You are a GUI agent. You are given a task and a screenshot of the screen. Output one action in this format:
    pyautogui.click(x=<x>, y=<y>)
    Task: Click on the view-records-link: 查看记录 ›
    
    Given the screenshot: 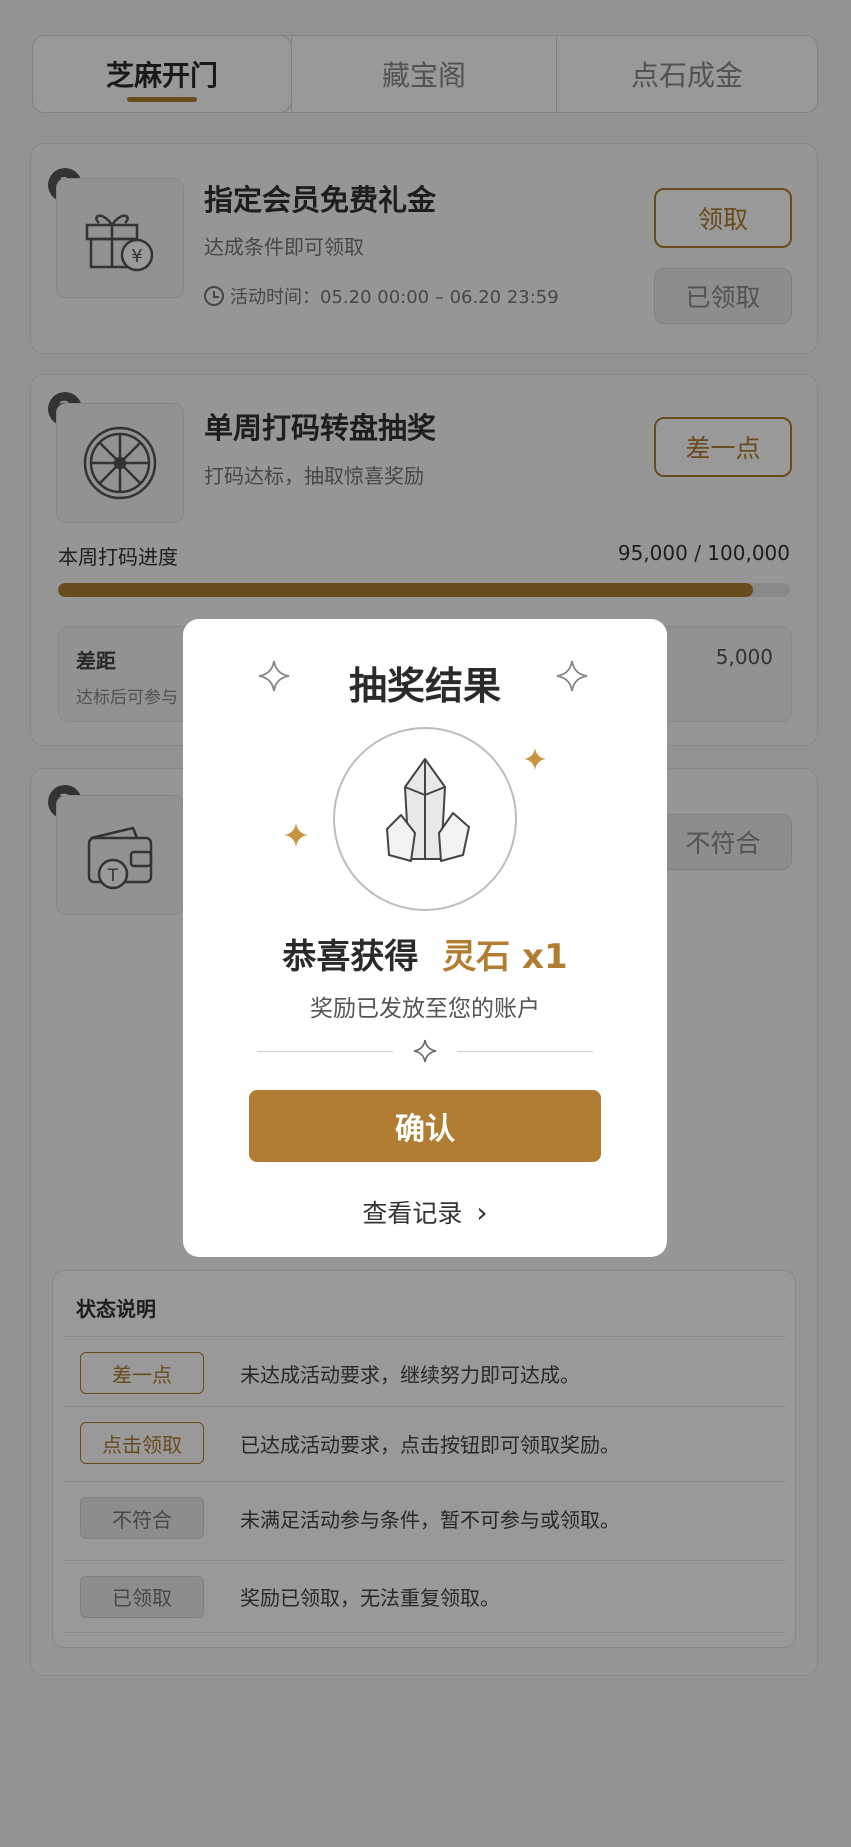 What is the action you would take?
    pyautogui.click(x=425, y=1212)
    